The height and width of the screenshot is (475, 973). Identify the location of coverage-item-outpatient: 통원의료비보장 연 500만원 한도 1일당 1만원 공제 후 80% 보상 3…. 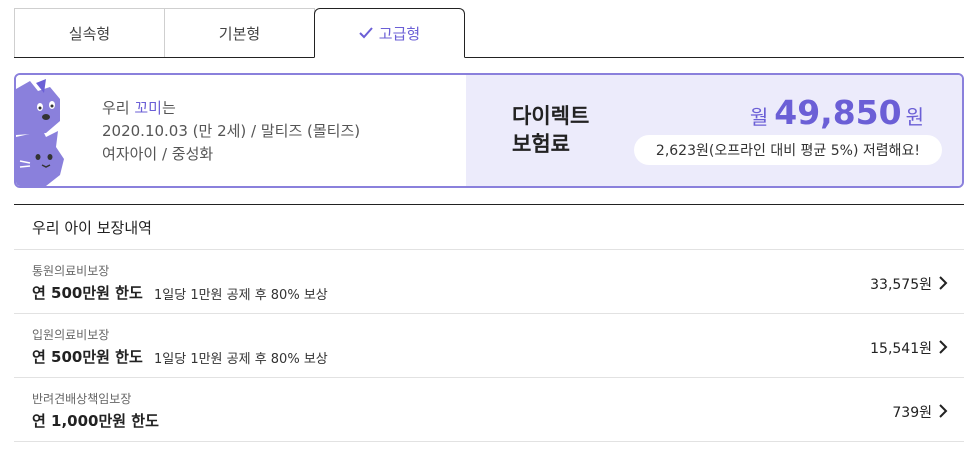
(489, 282).